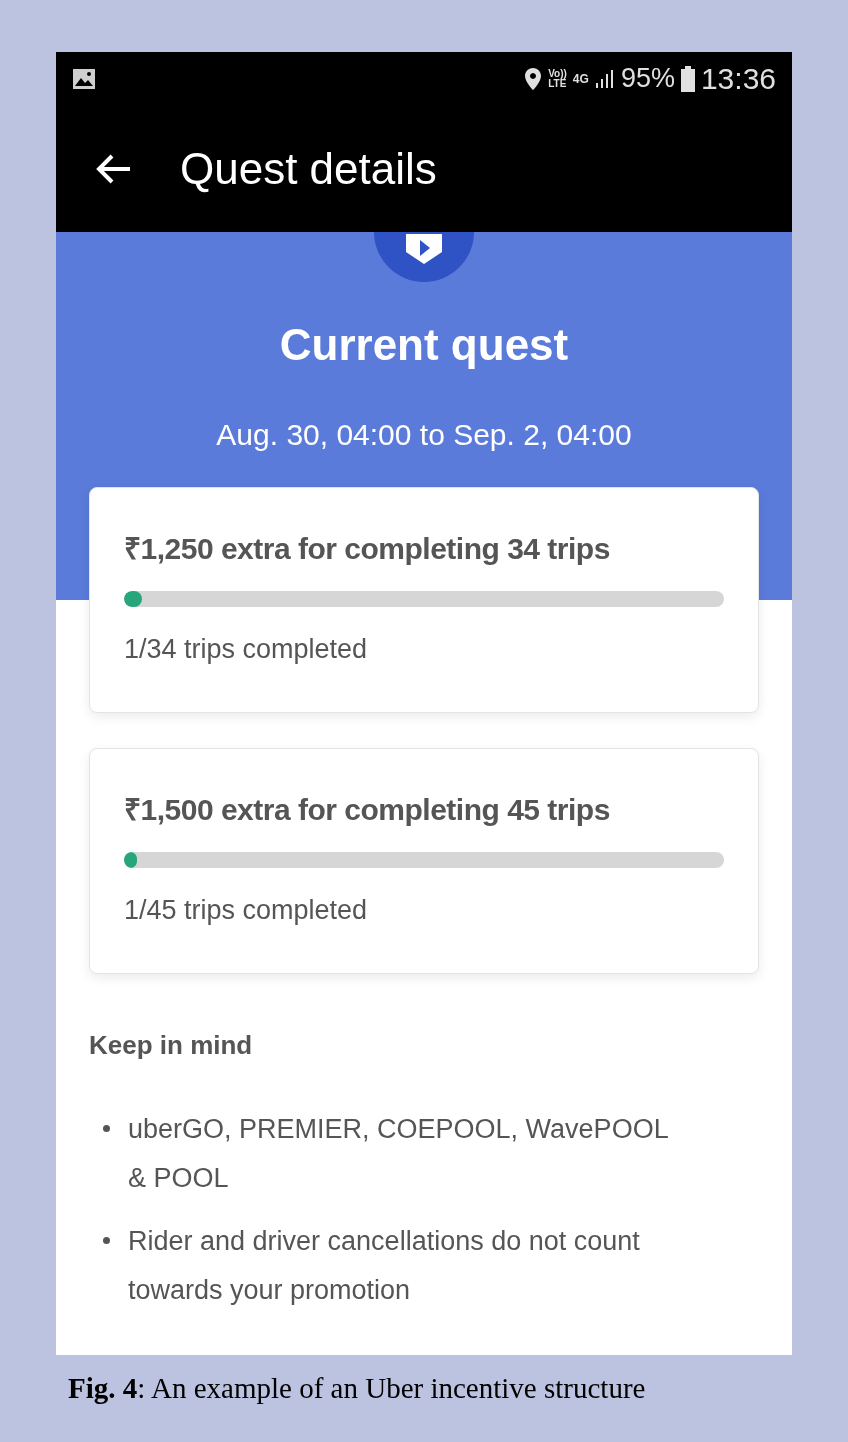  Describe the element at coordinates (604, 78) in the screenshot. I see `signal-icon` at that location.